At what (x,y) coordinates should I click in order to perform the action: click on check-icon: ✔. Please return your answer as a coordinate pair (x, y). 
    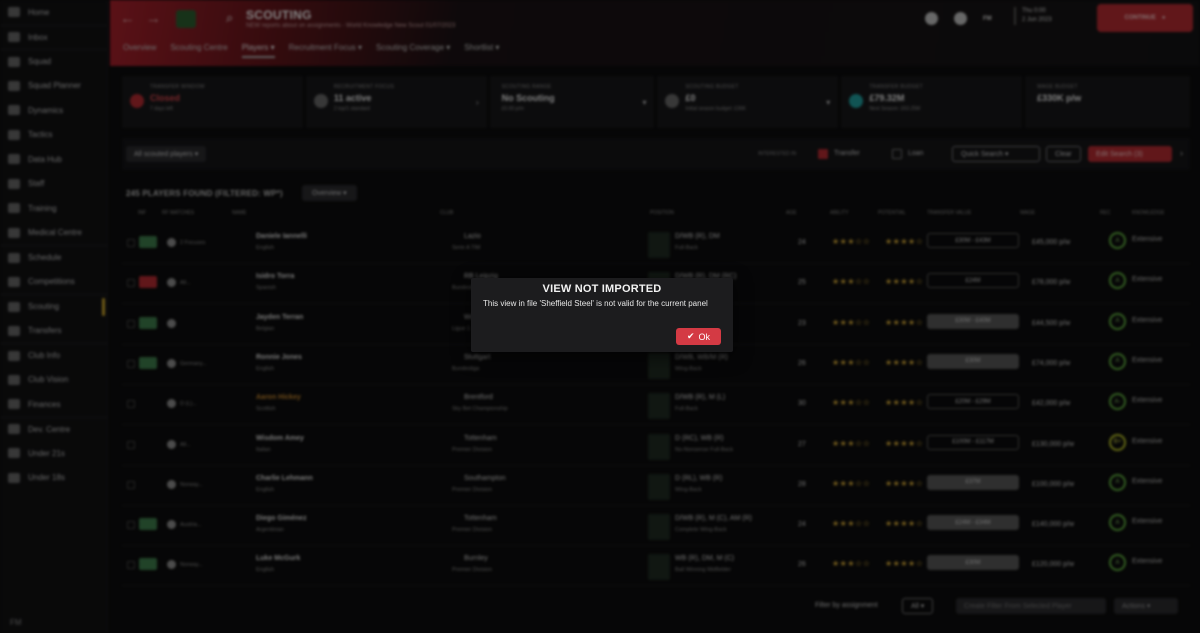
    Looking at the image, I should click on (690, 336).